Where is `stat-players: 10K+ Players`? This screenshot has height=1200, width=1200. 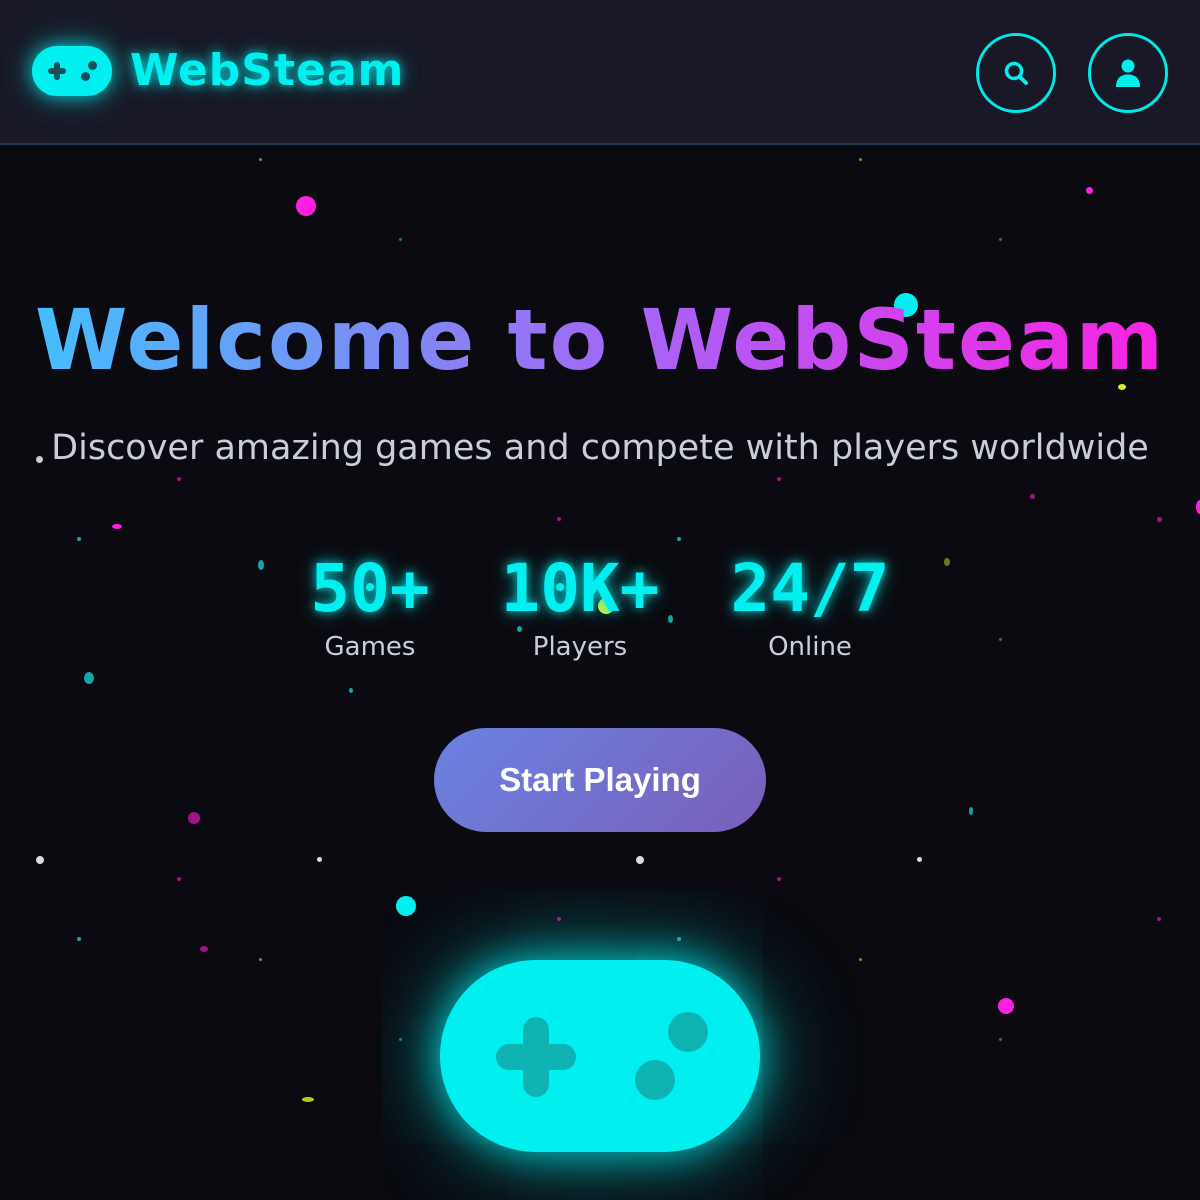 stat-players: 10K+ Players is located at coordinates (580, 606).